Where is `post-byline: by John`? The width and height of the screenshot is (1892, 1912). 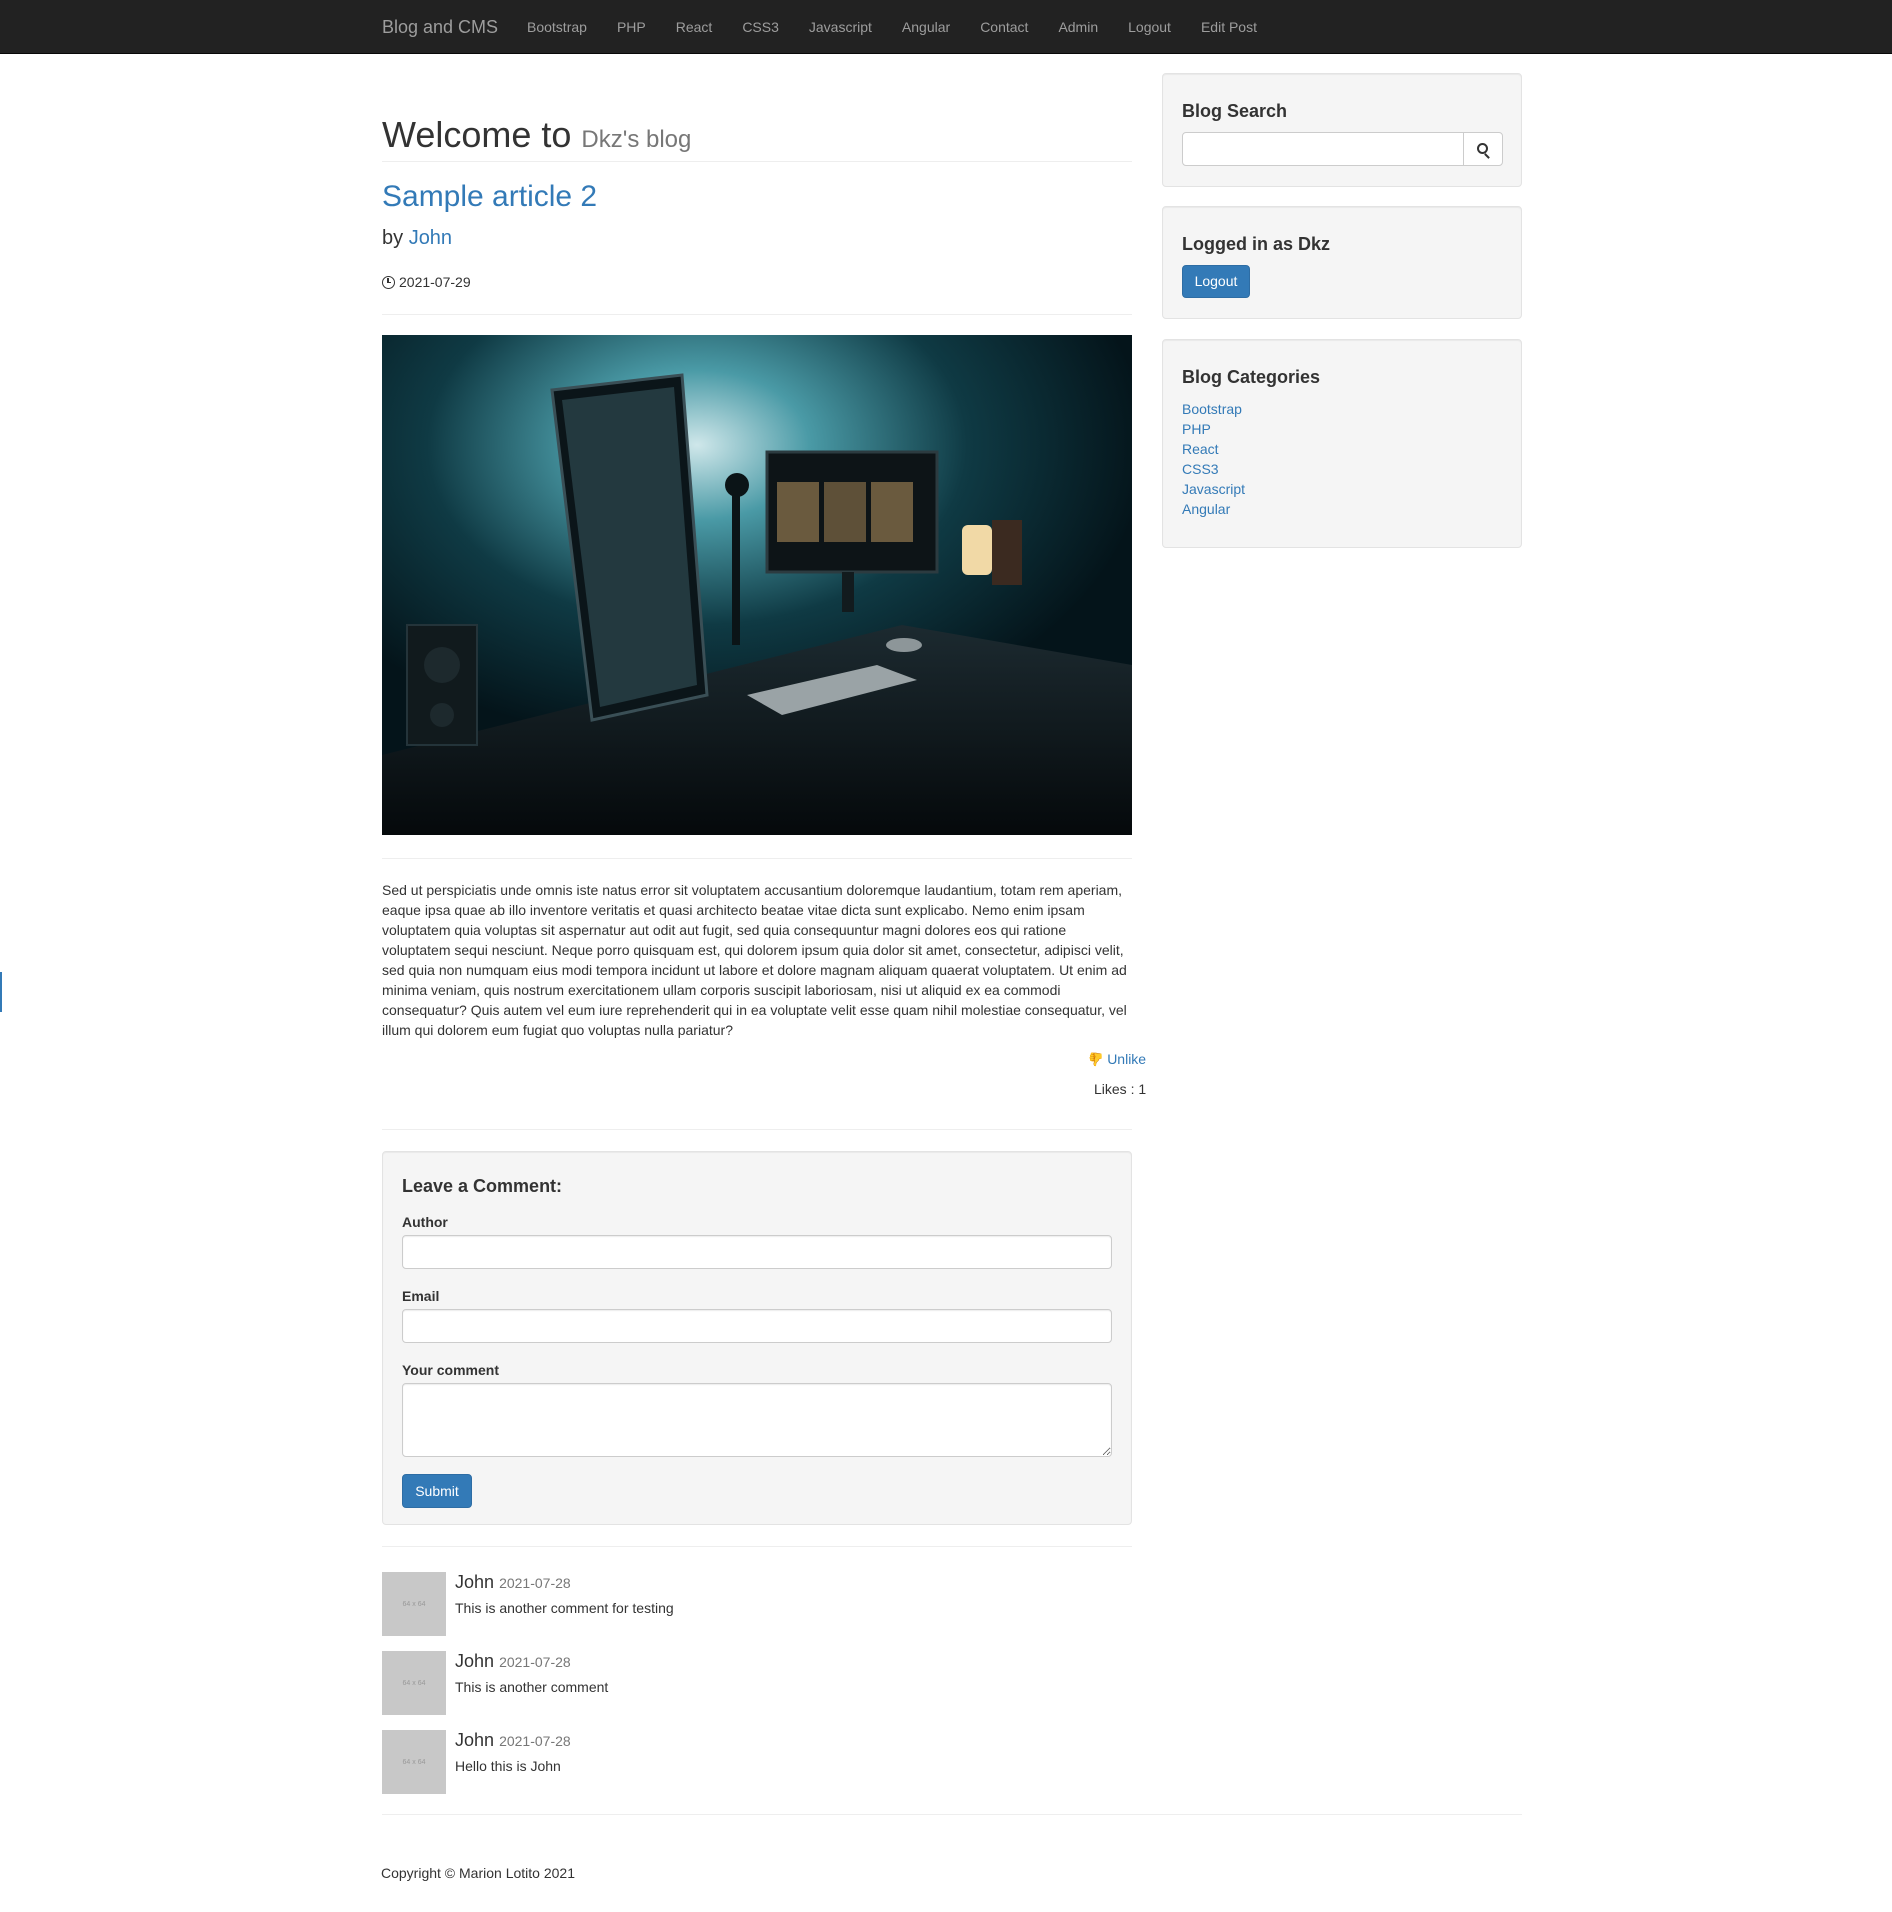 post-byline: by John is located at coordinates (417, 238).